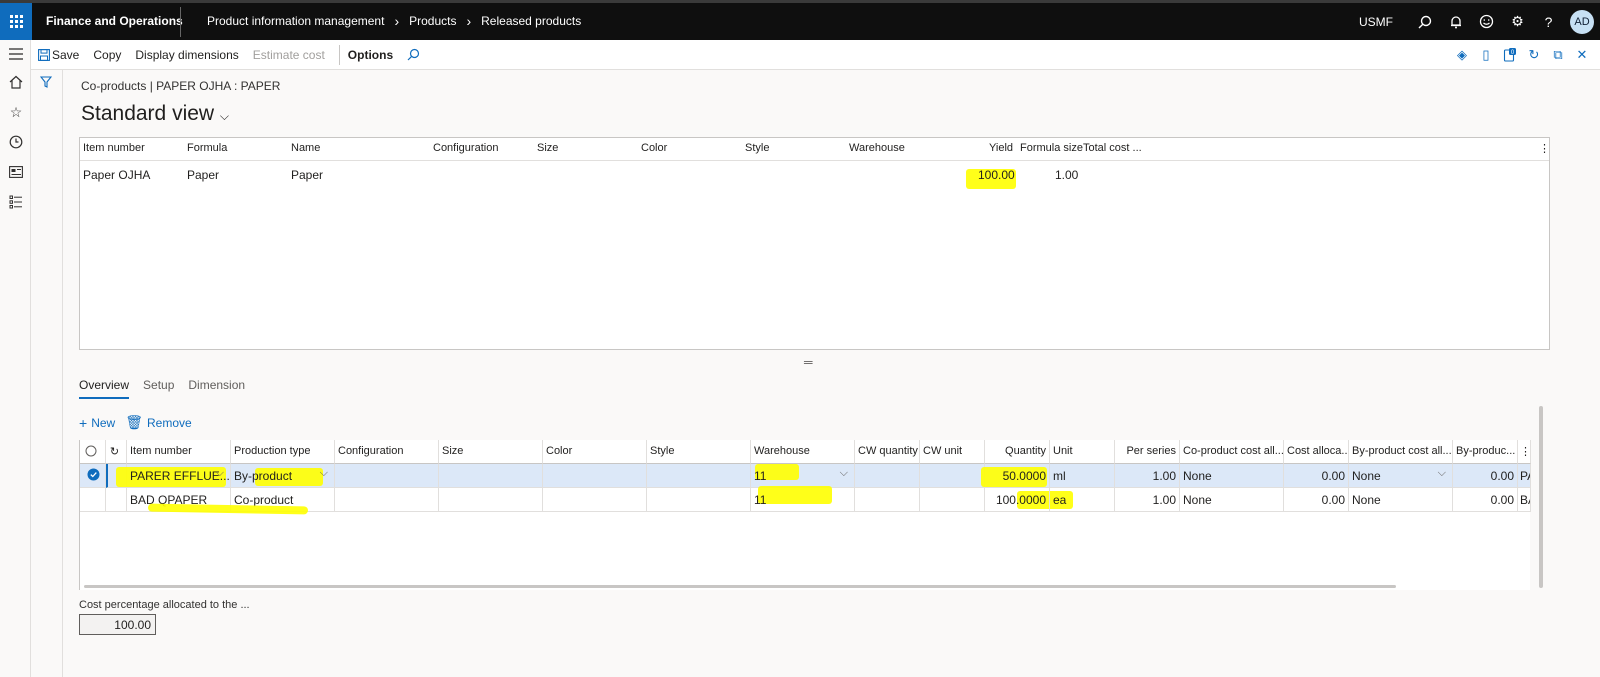 The height and width of the screenshot is (677, 1600). I want to click on column-header-formula: Formula, so click(207, 148).